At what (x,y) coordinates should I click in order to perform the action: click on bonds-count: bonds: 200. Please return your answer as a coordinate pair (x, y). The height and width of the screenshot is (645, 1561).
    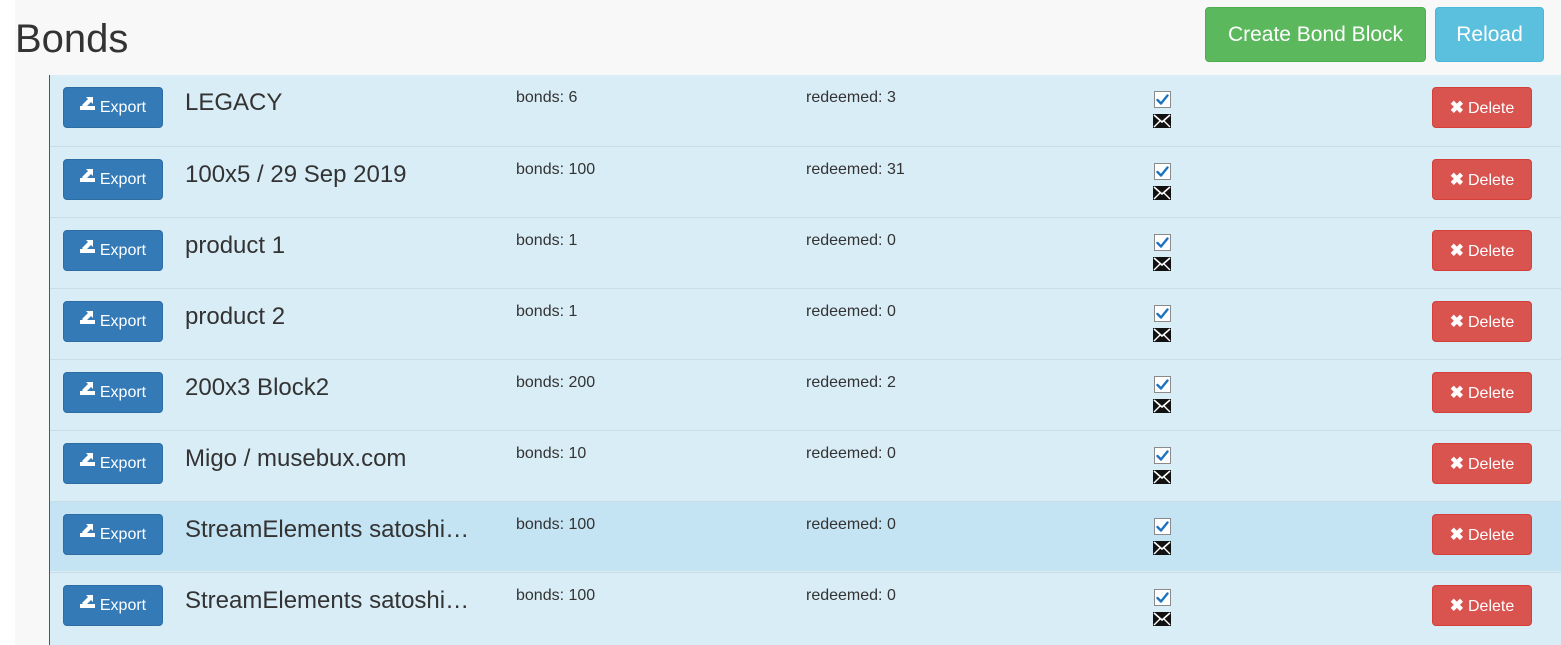
    Looking at the image, I should click on (556, 382).